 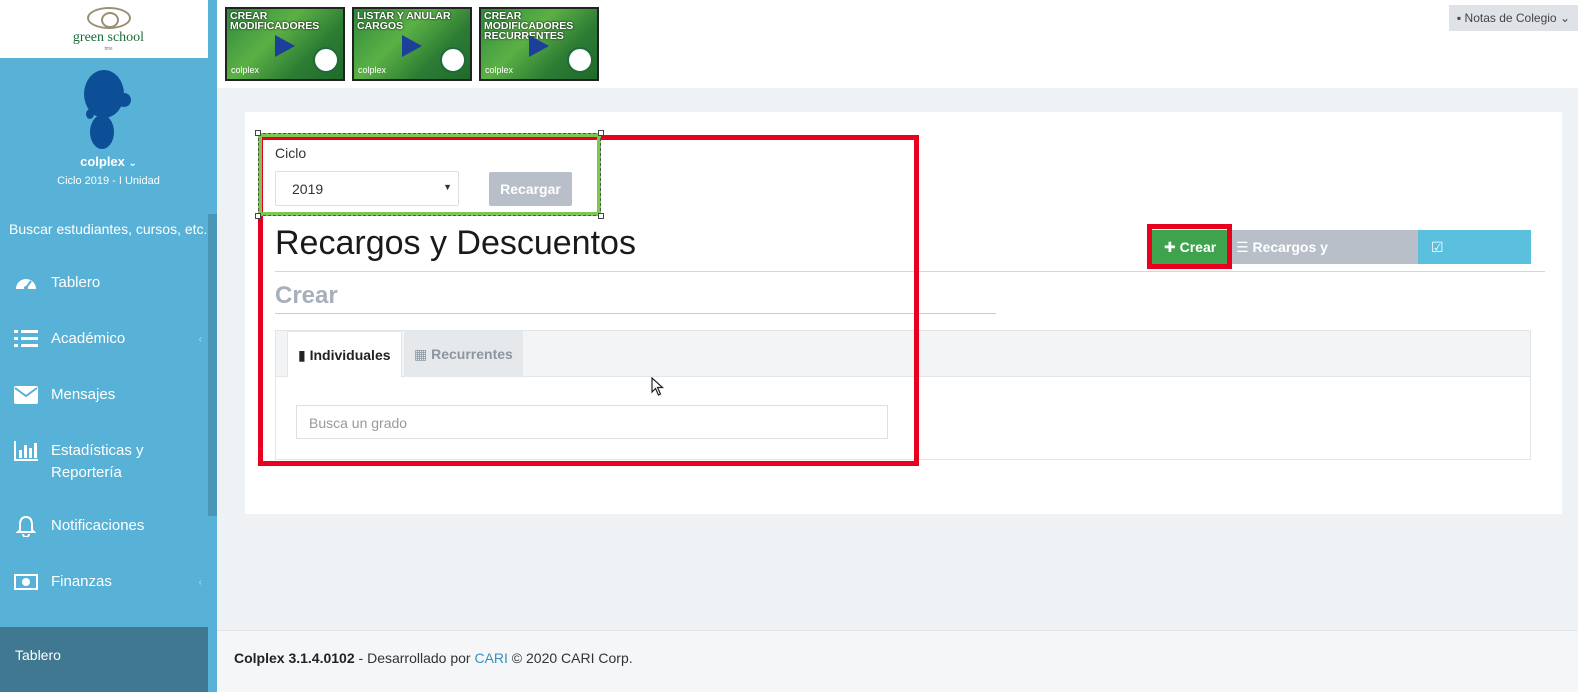 I want to click on sidebar-item-notificaciones: Notificaciones, so click(x=104, y=543).